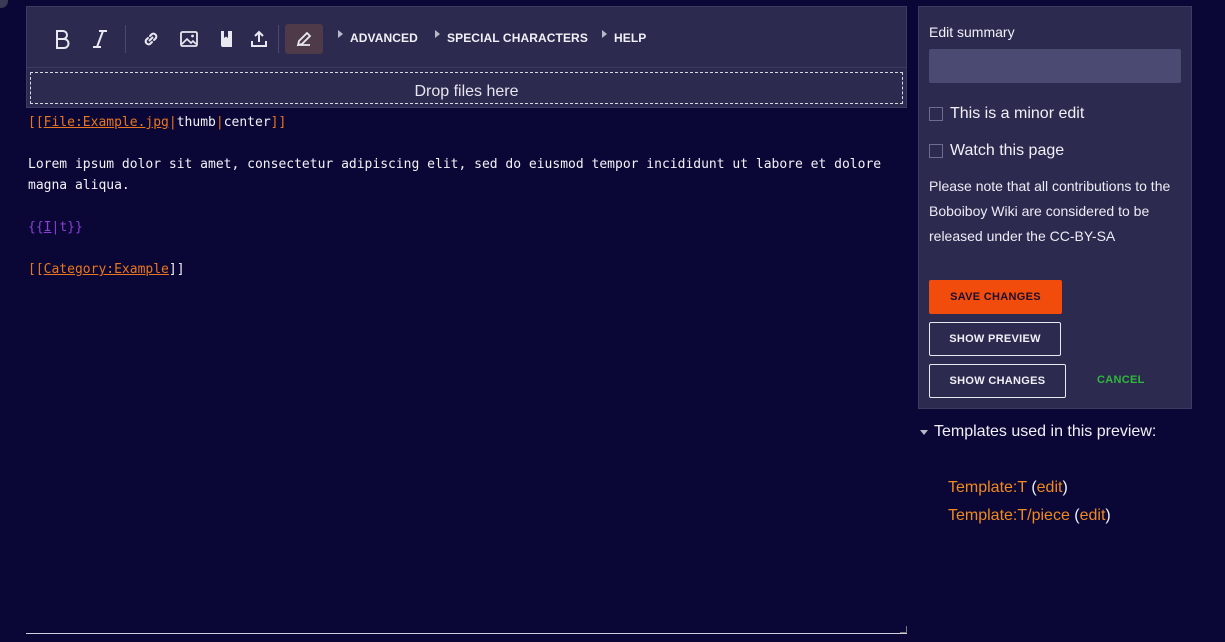 Image resolution: width=1225 pixels, height=642 pixels. I want to click on minor-edit-checkbox, so click(936, 114).